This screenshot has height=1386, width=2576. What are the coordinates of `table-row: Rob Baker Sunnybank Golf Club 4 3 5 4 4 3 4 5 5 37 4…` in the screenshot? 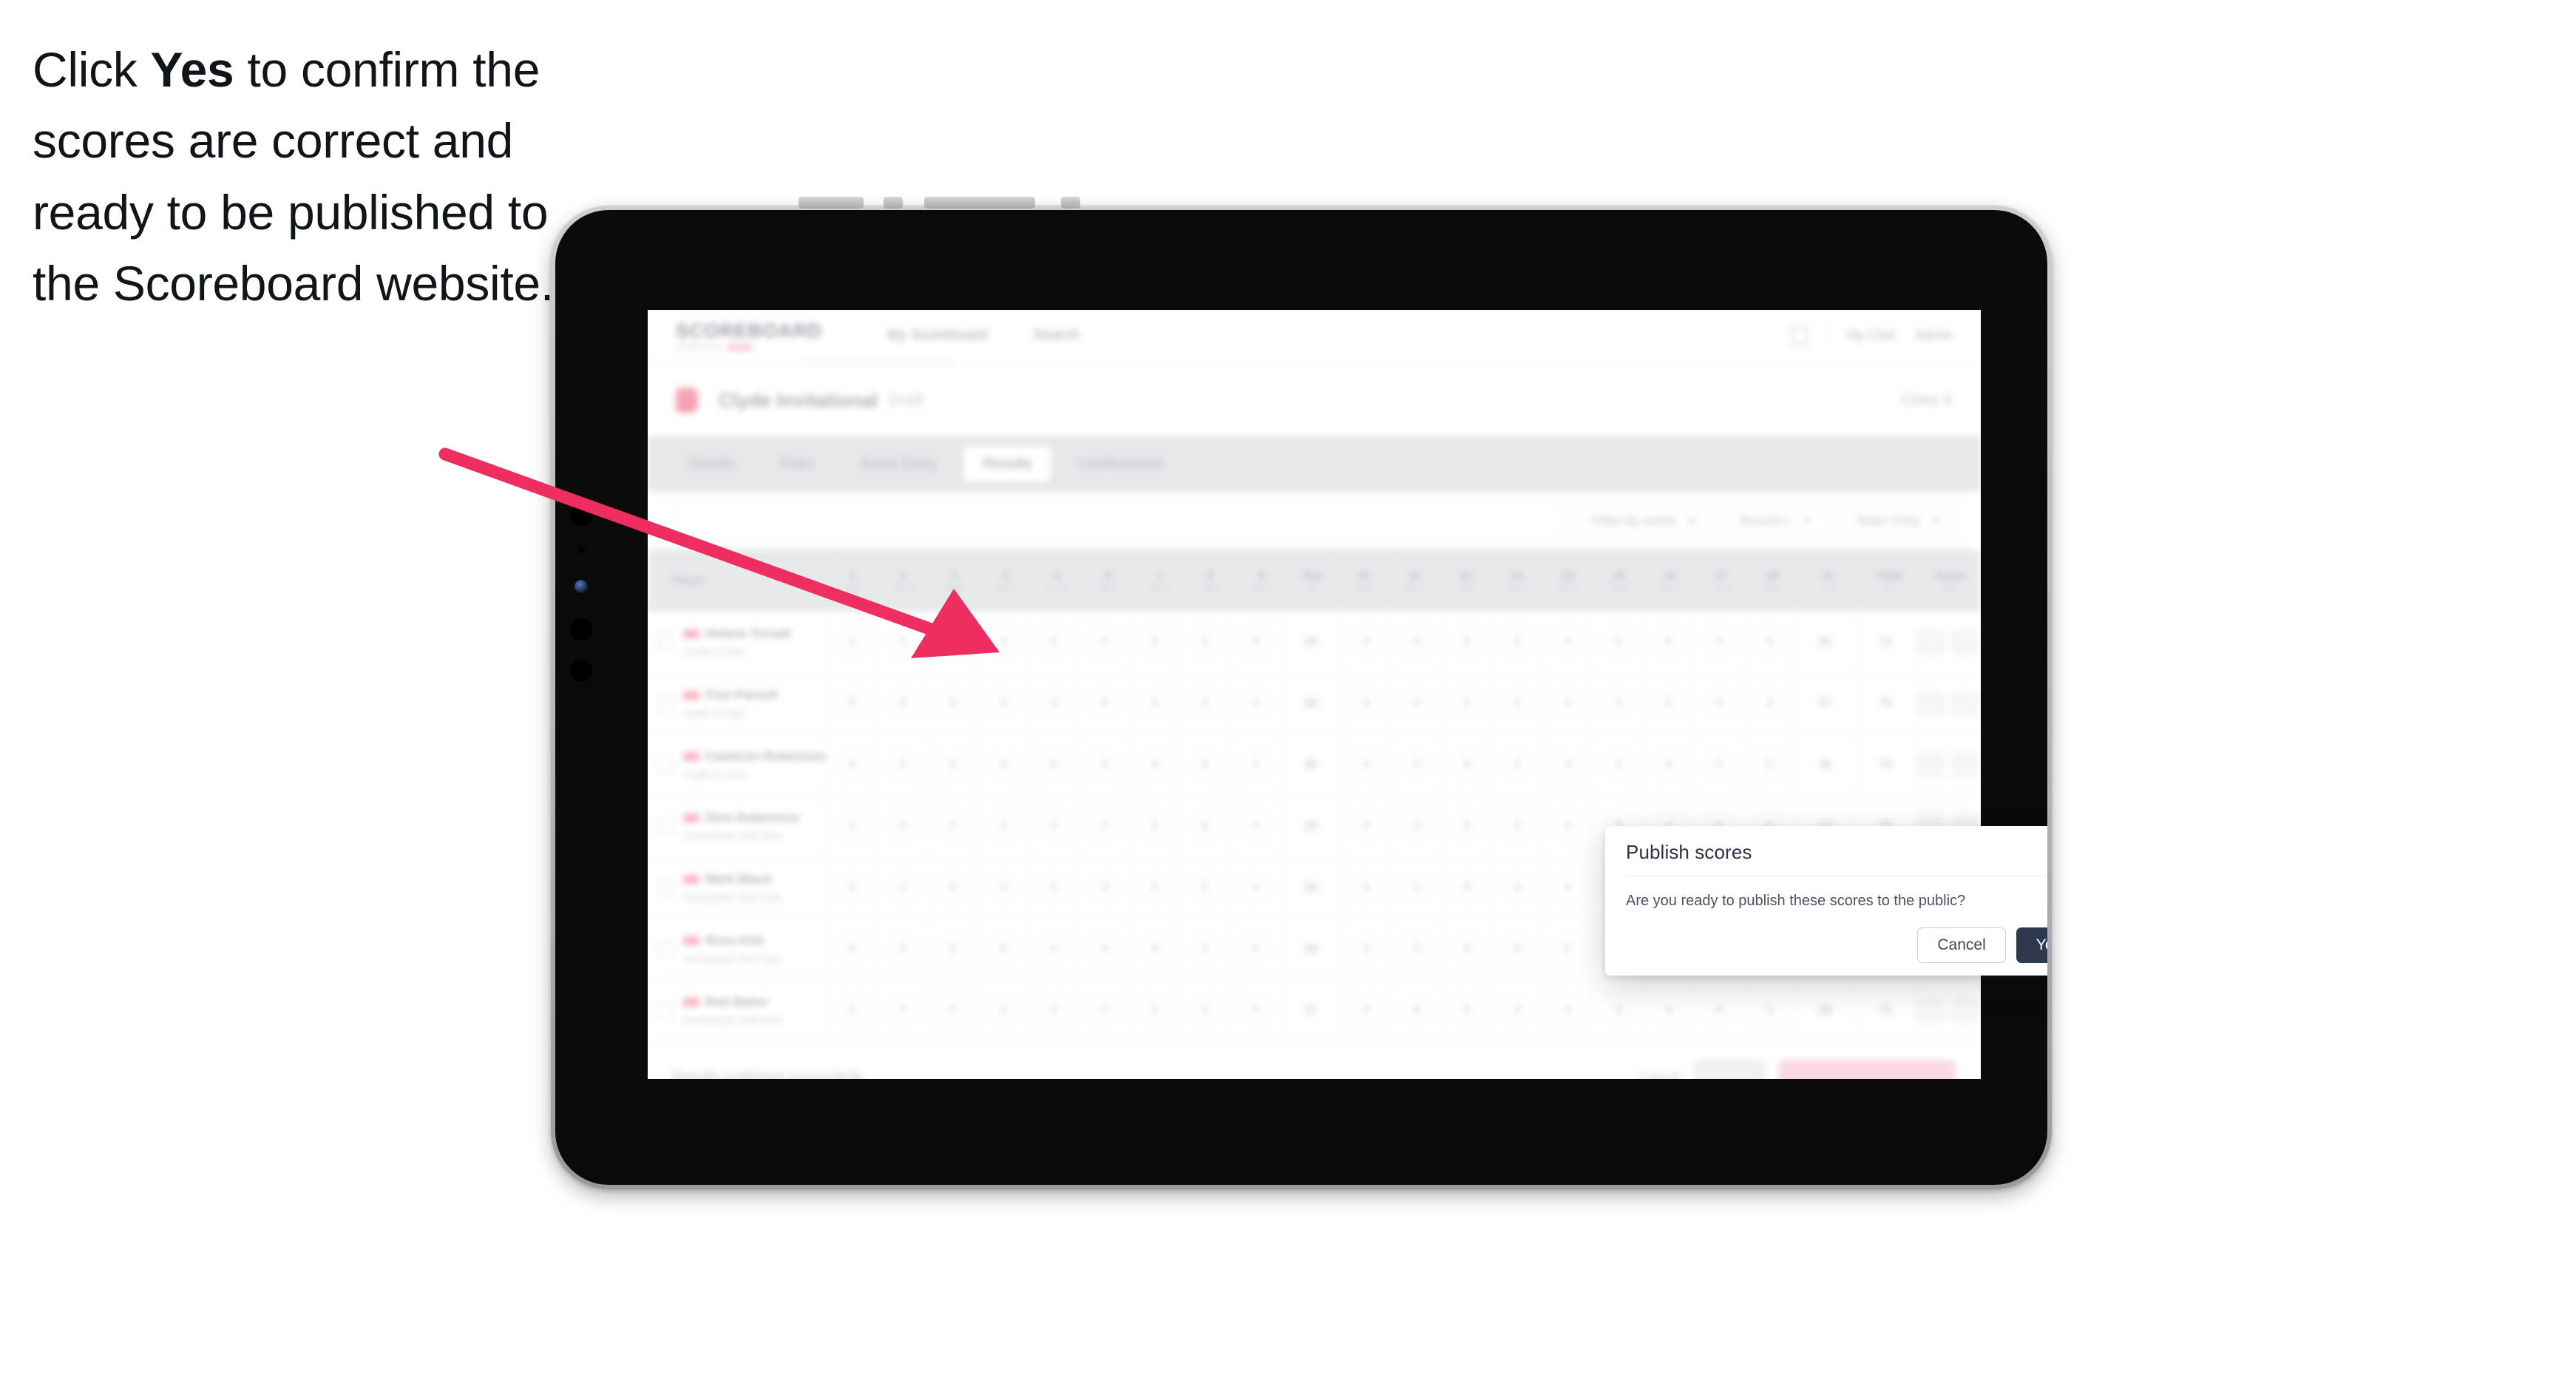 It's located at (1314, 1010).